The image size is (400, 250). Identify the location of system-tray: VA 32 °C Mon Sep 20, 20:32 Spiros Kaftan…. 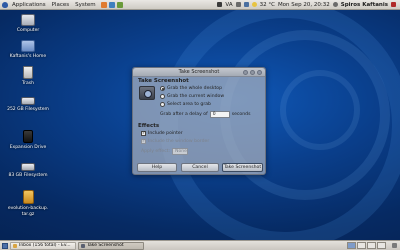
(308, 5).